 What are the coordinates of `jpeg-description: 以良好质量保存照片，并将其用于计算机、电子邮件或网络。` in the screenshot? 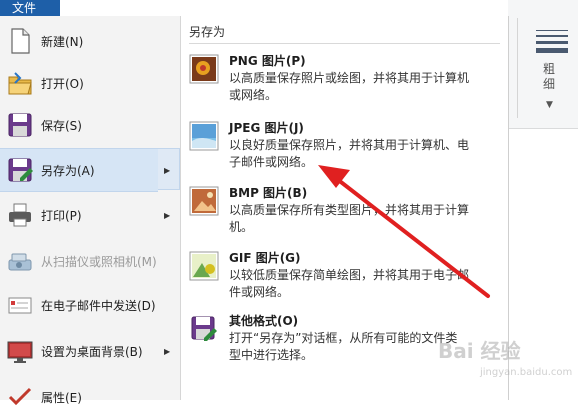 It's located at (349, 153).